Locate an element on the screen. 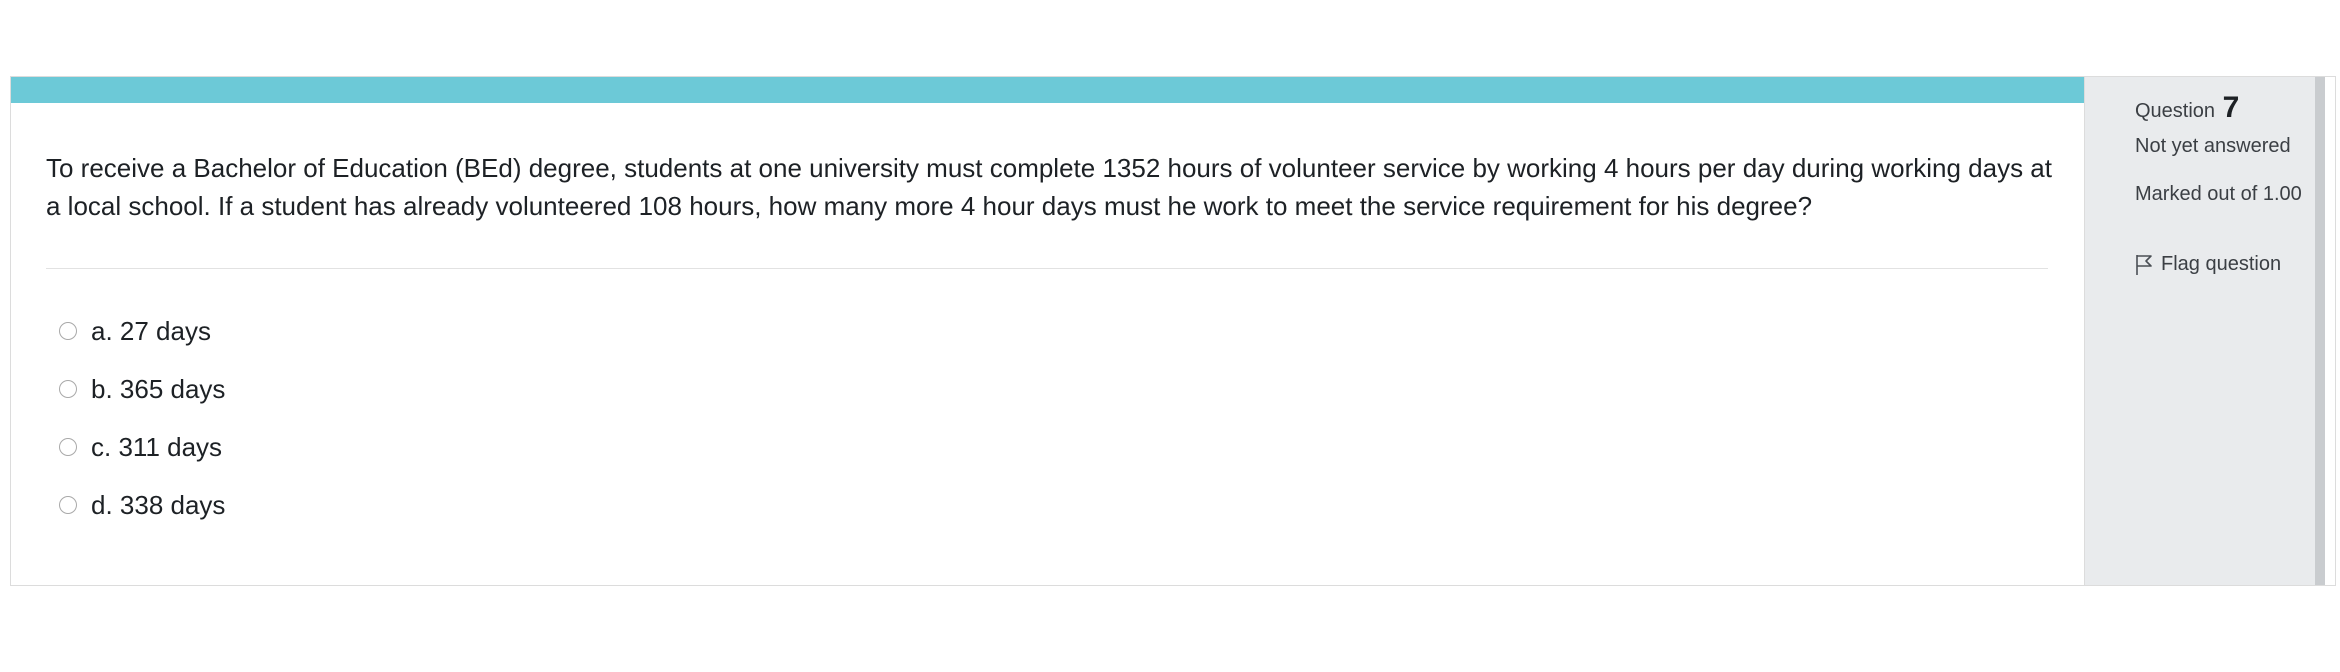  answer-option-c: c. 311 days is located at coordinates (142, 447).